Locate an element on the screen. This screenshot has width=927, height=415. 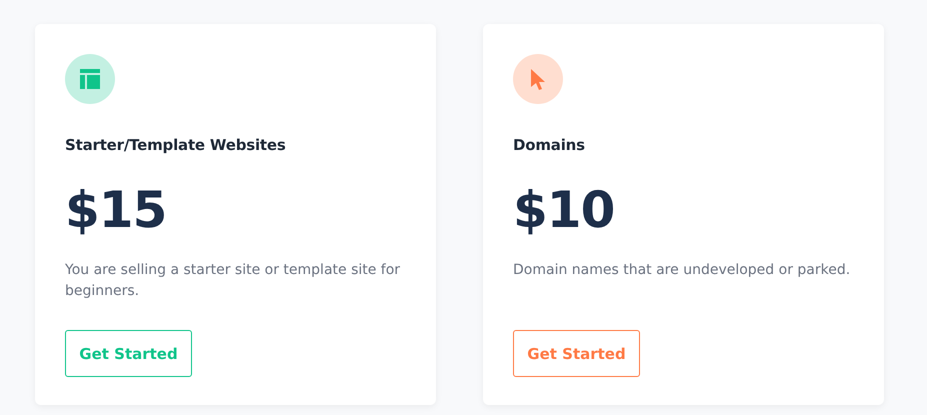
plan-description: Domain names that are undeveloped or parked. is located at coordinates (682, 270).